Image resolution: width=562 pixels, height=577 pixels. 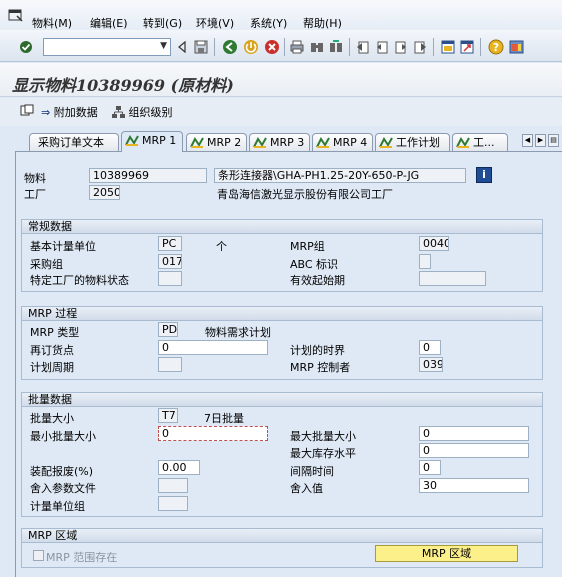 I want to click on cancel-icon, so click(x=272, y=47).